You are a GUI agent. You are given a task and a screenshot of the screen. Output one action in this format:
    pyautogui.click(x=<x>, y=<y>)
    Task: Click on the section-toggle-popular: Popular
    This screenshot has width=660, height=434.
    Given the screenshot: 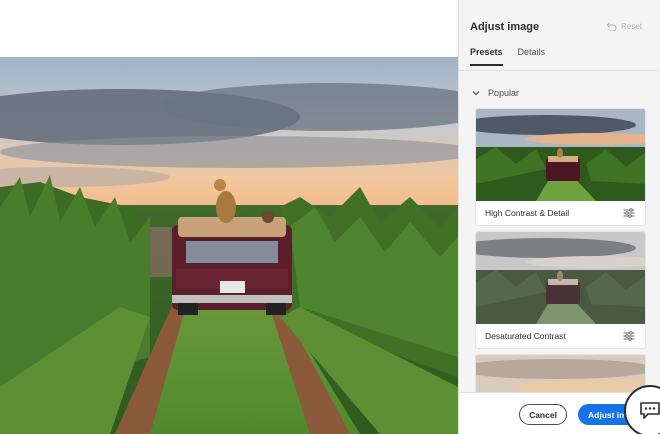 What is the action you would take?
    pyautogui.click(x=495, y=93)
    